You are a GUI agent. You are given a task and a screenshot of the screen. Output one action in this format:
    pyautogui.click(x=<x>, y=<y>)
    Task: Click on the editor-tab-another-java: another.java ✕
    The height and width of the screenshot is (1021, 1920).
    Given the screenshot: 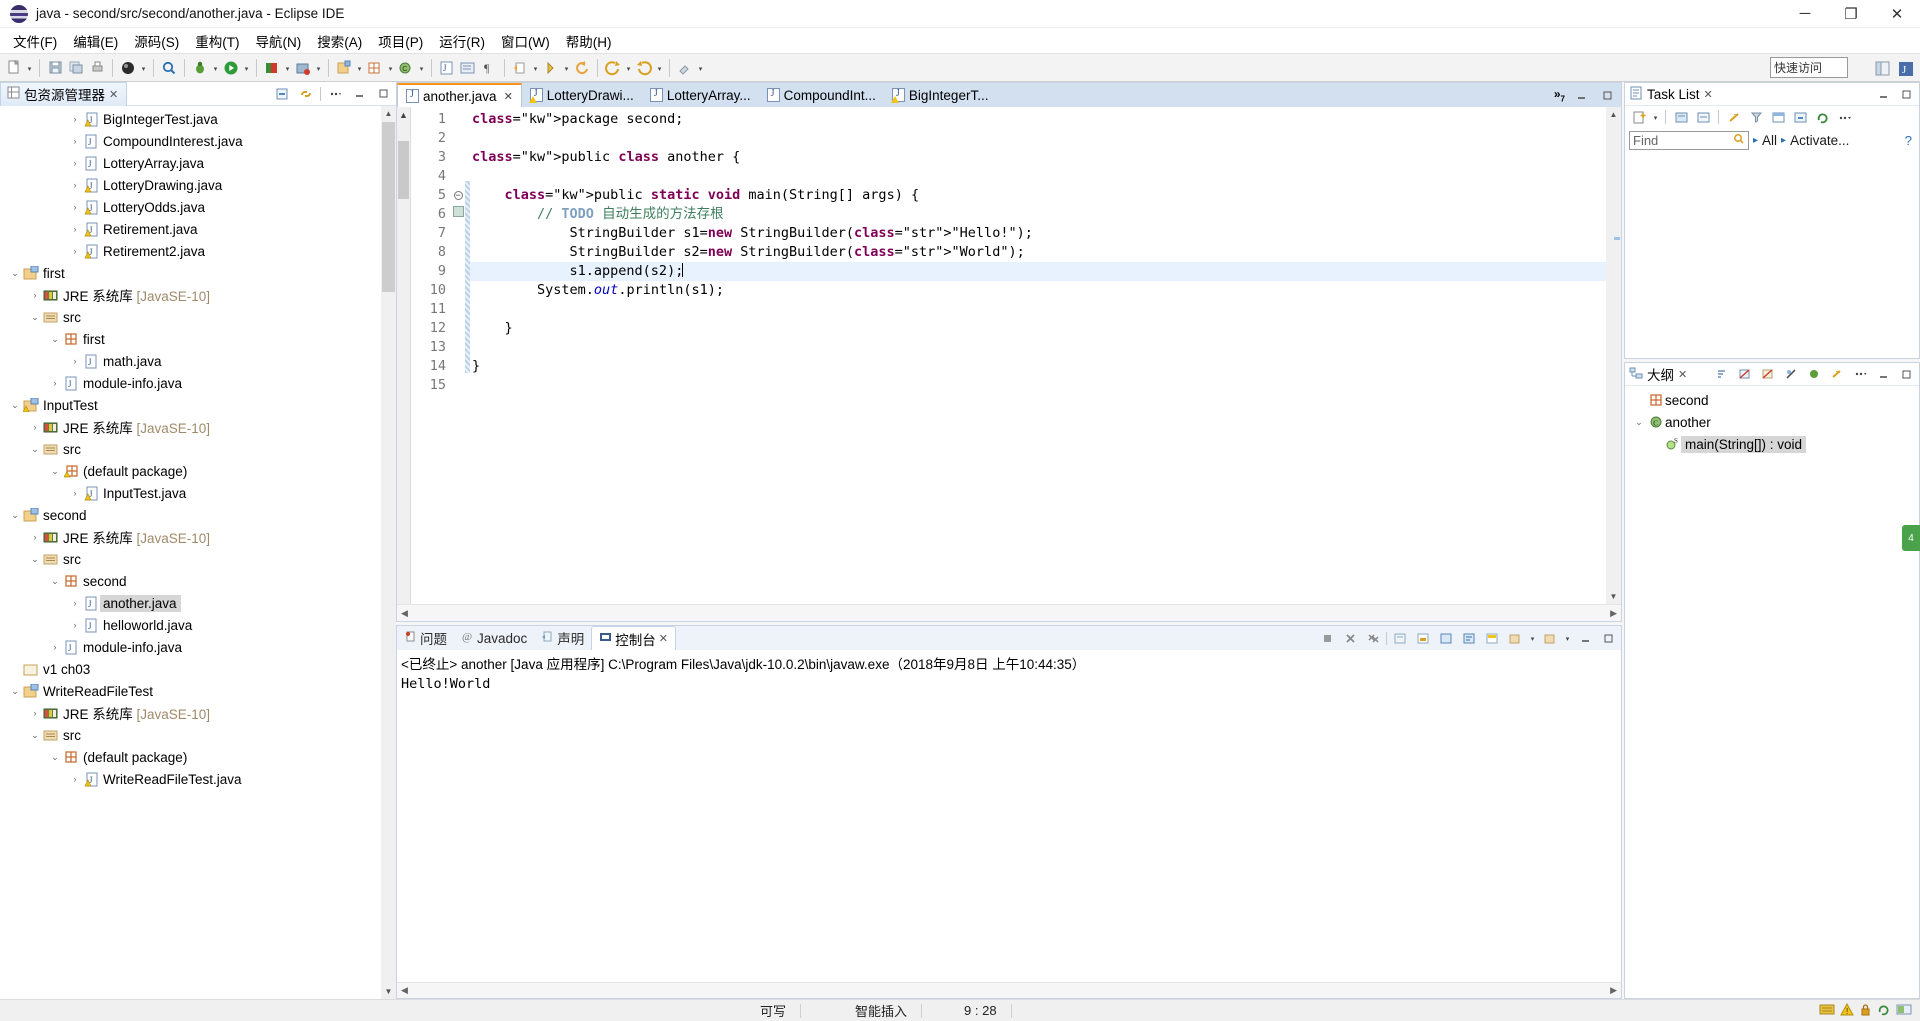 What is the action you would take?
    pyautogui.click(x=459, y=95)
    